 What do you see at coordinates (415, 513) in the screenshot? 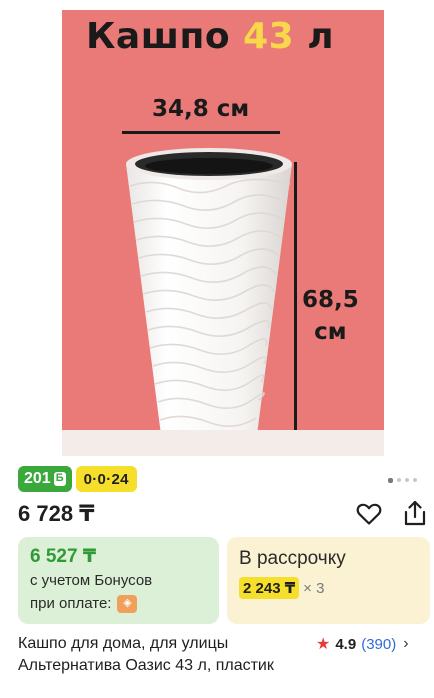
I see `share-icon` at bounding box center [415, 513].